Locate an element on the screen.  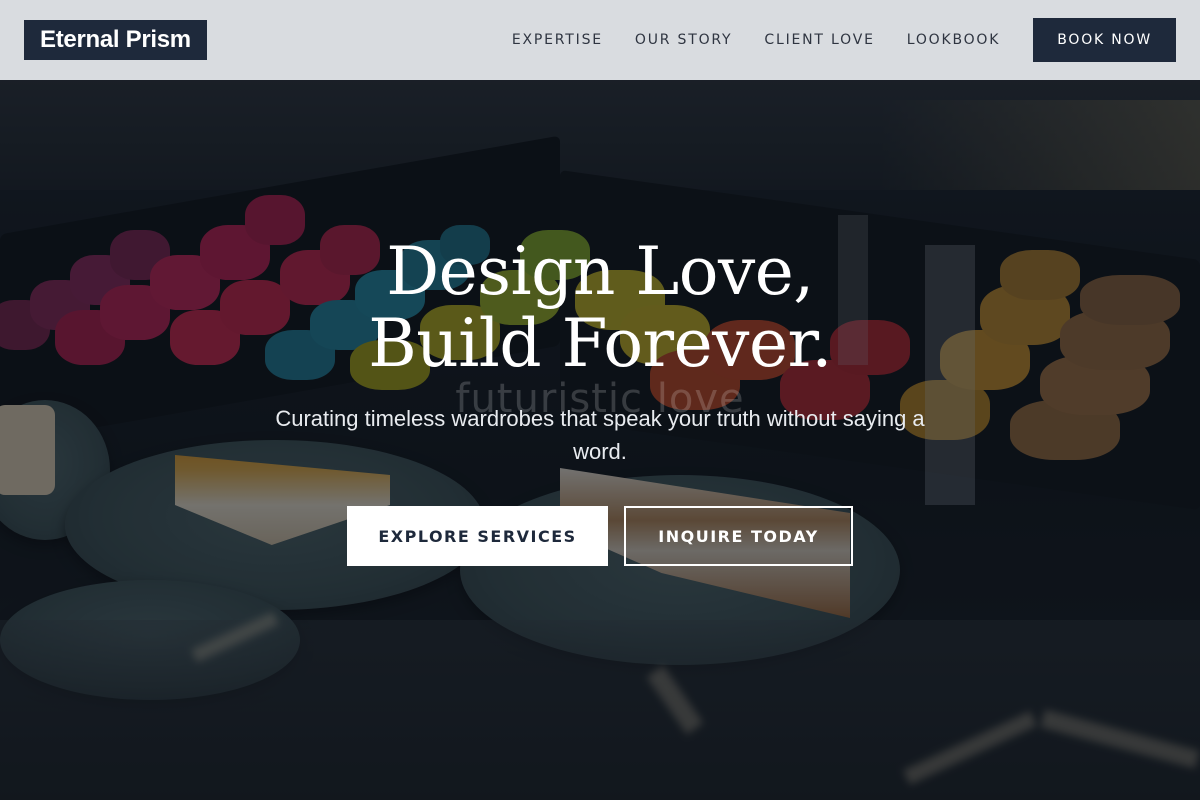
hero-title-line-1: Design Love, is located at coordinates (600, 271).